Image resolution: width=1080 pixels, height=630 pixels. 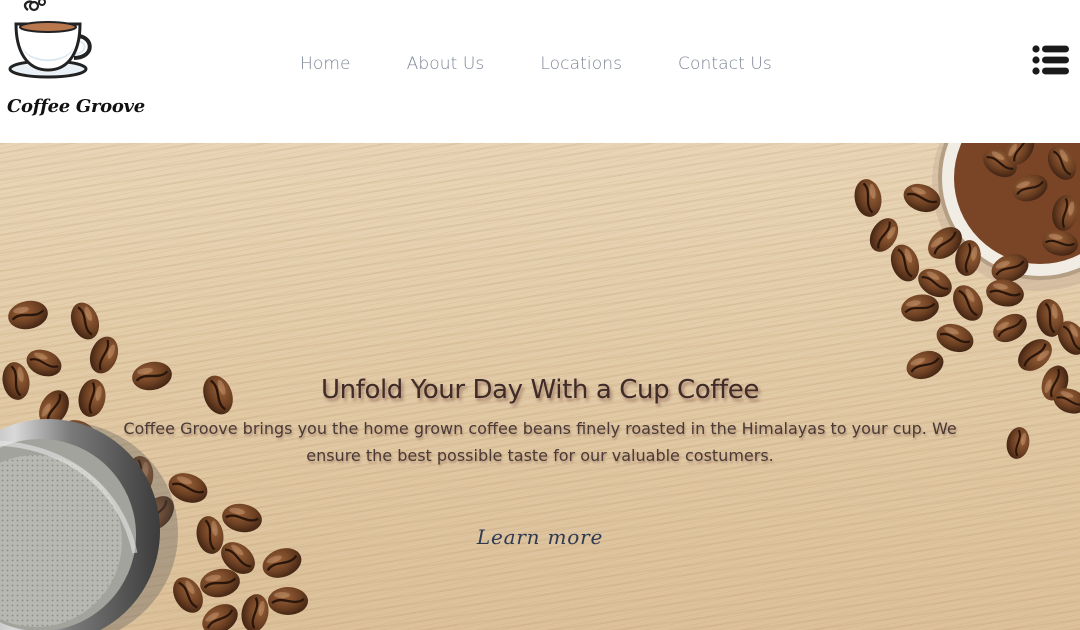 I want to click on brand-name: Coffee Groove, so click(x=76, y=106).